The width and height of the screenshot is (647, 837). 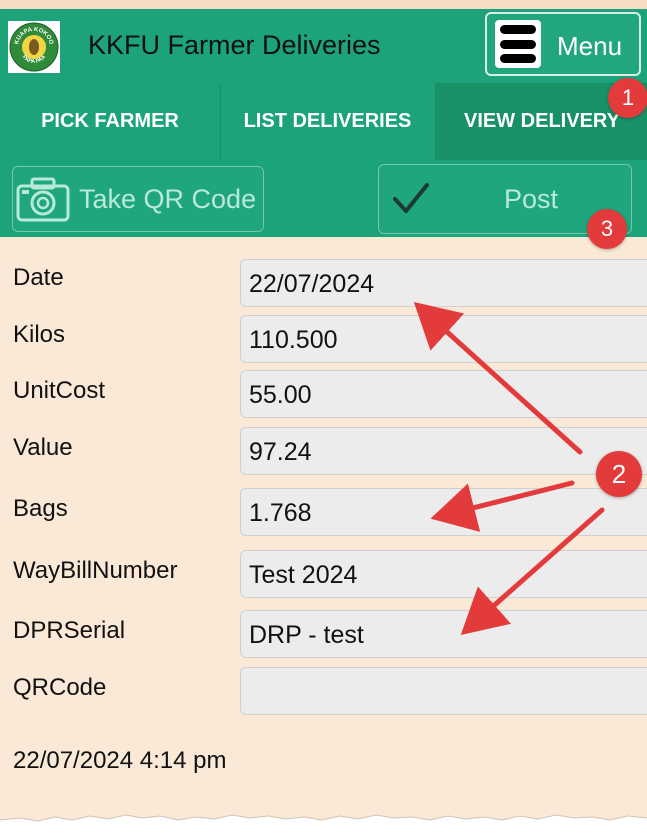 I want to click on menu-label: Menu, so click(x=590, y=46).